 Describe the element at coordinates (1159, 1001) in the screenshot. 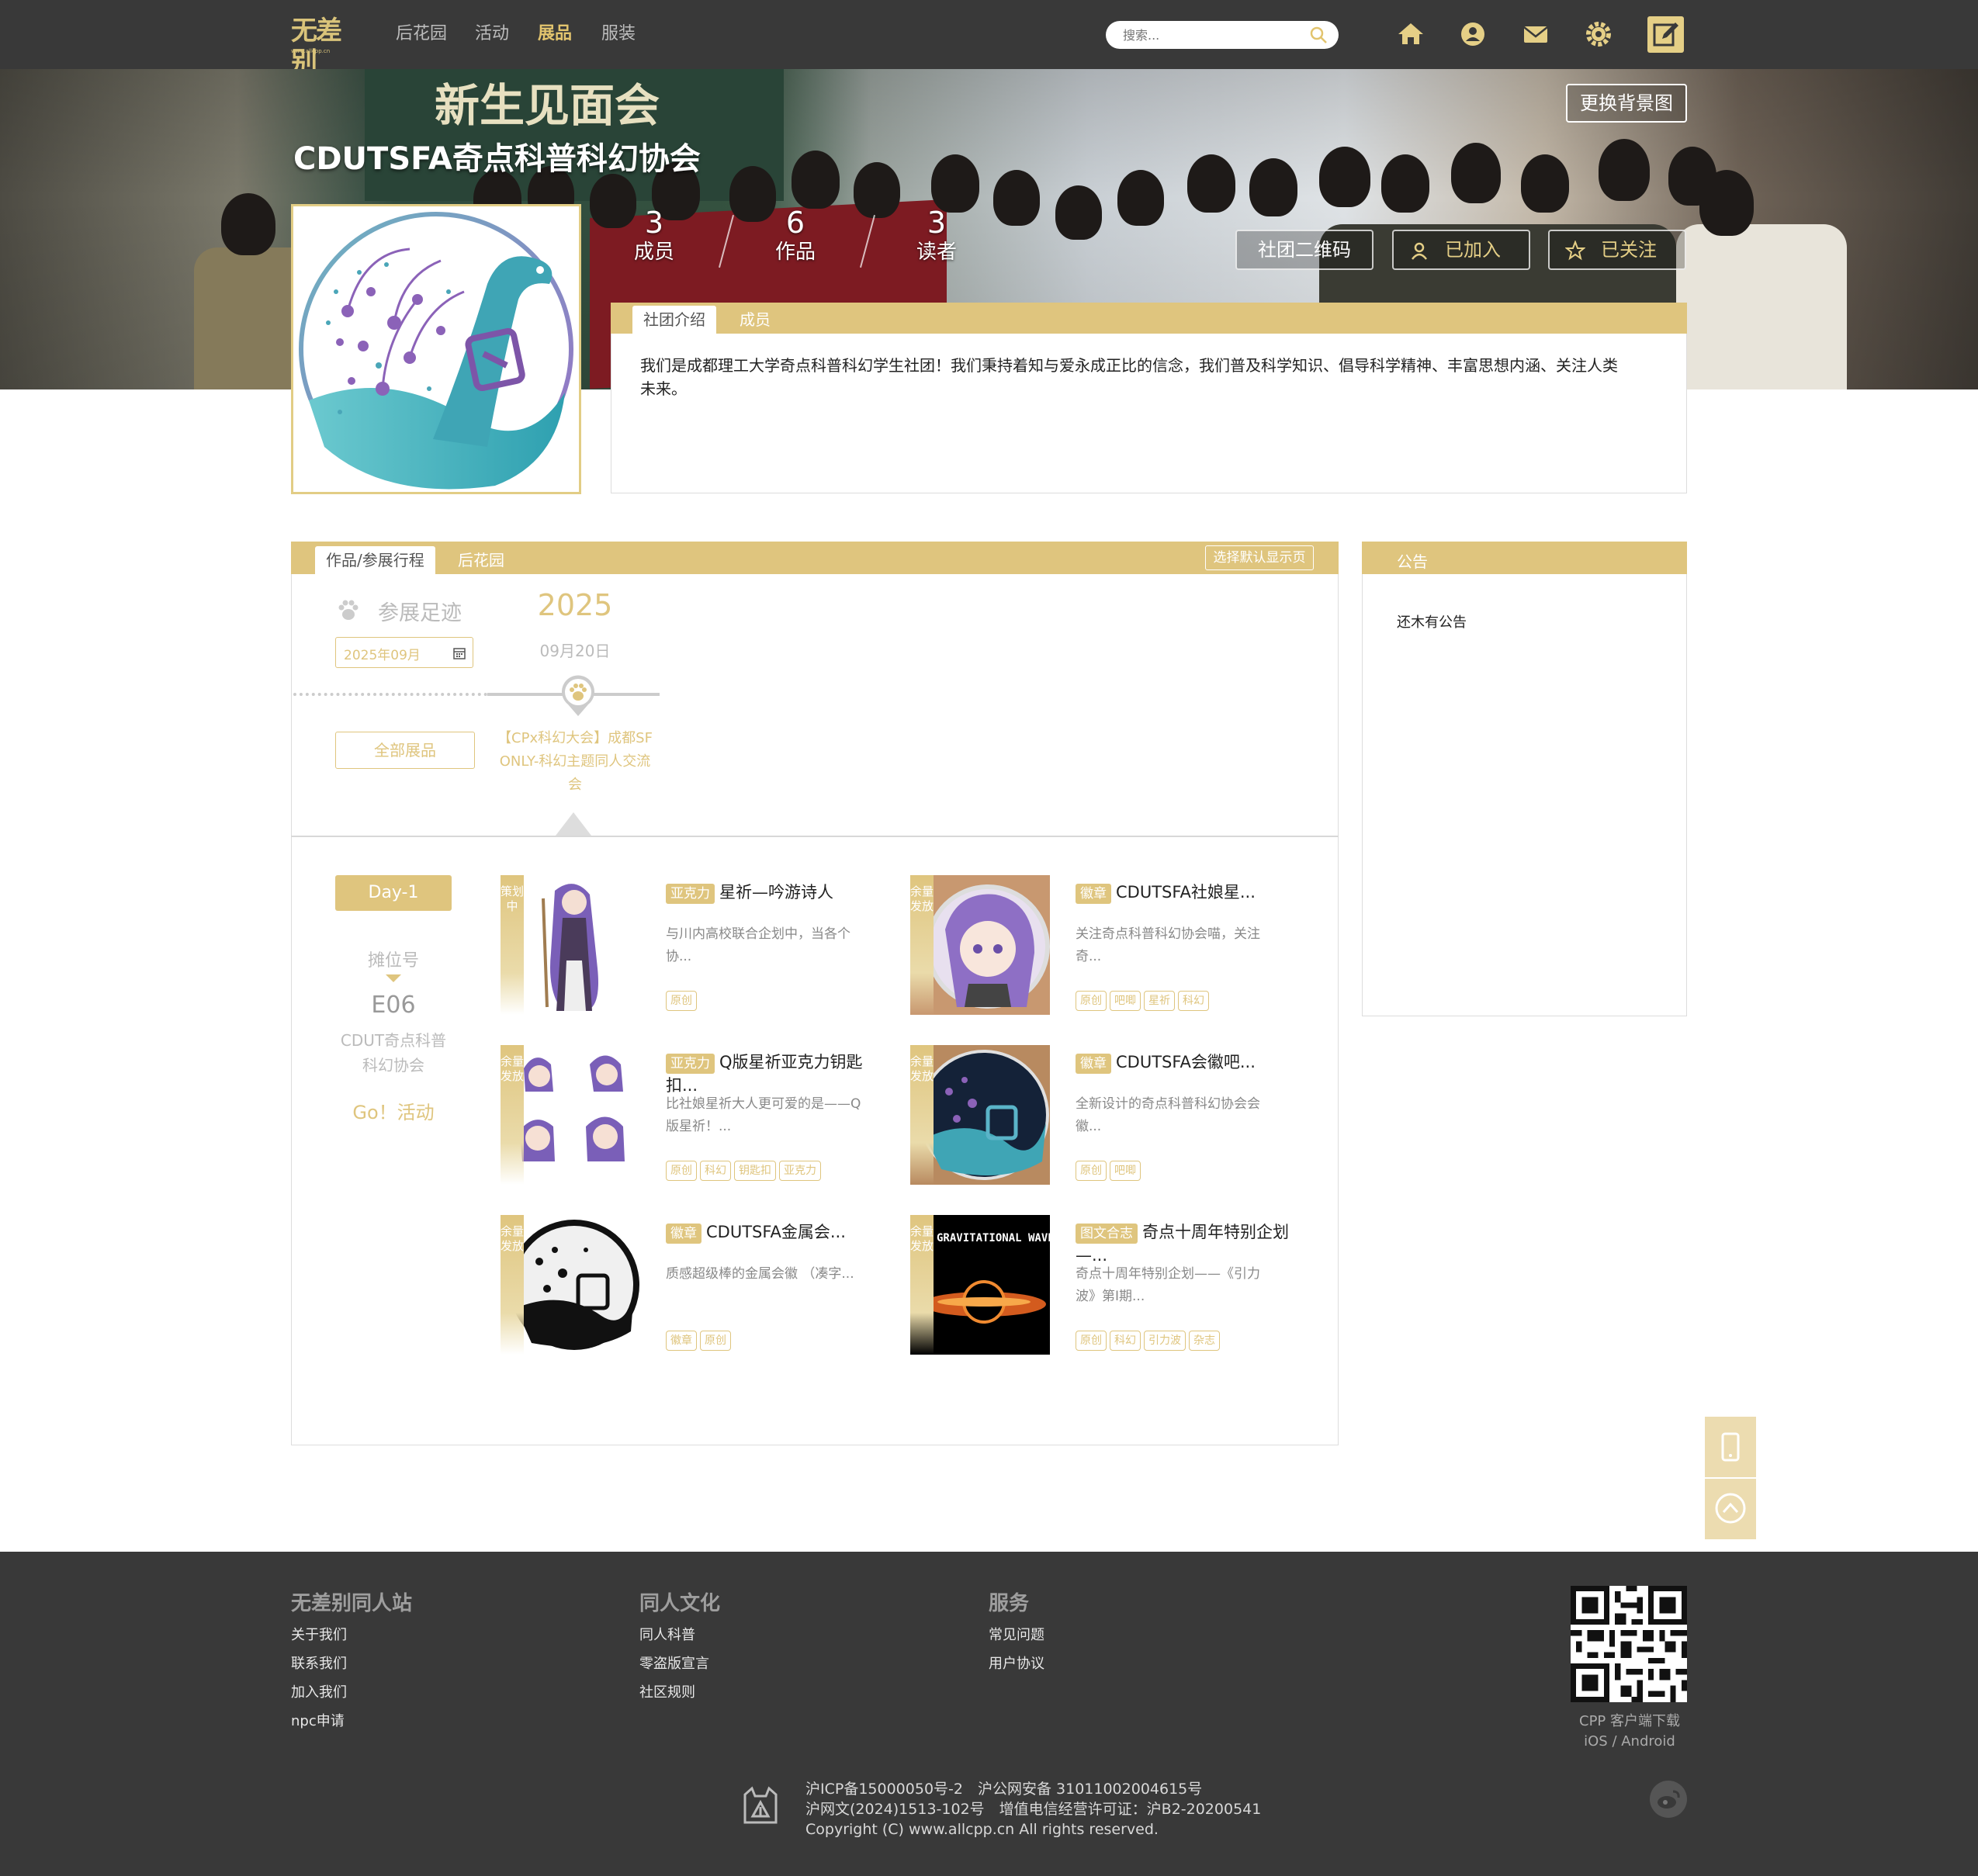

I see `item-tag: 星祈` at that location.